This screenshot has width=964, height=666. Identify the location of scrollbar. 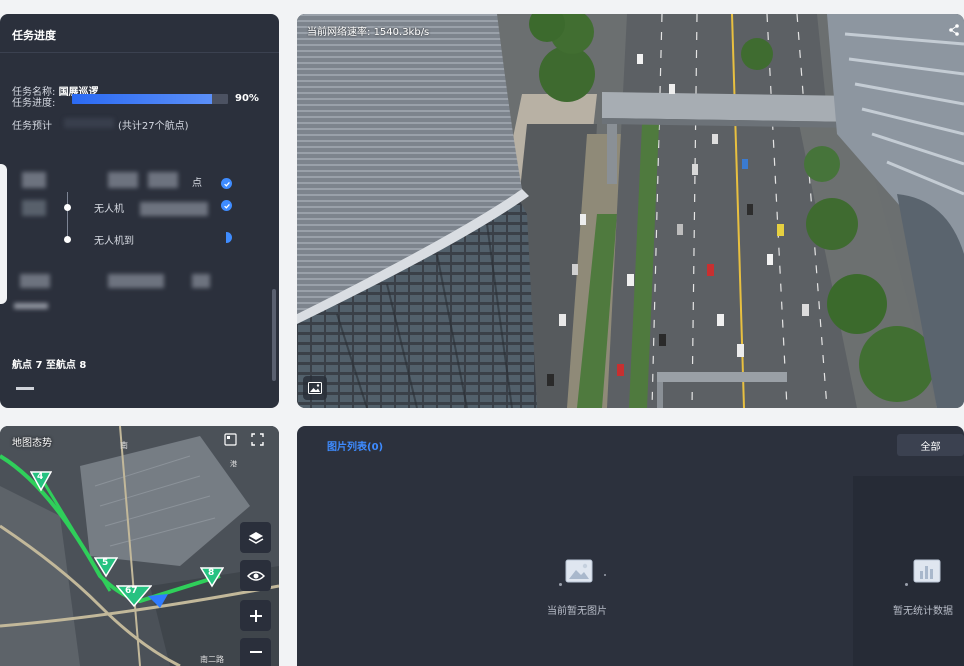
(274, 335).